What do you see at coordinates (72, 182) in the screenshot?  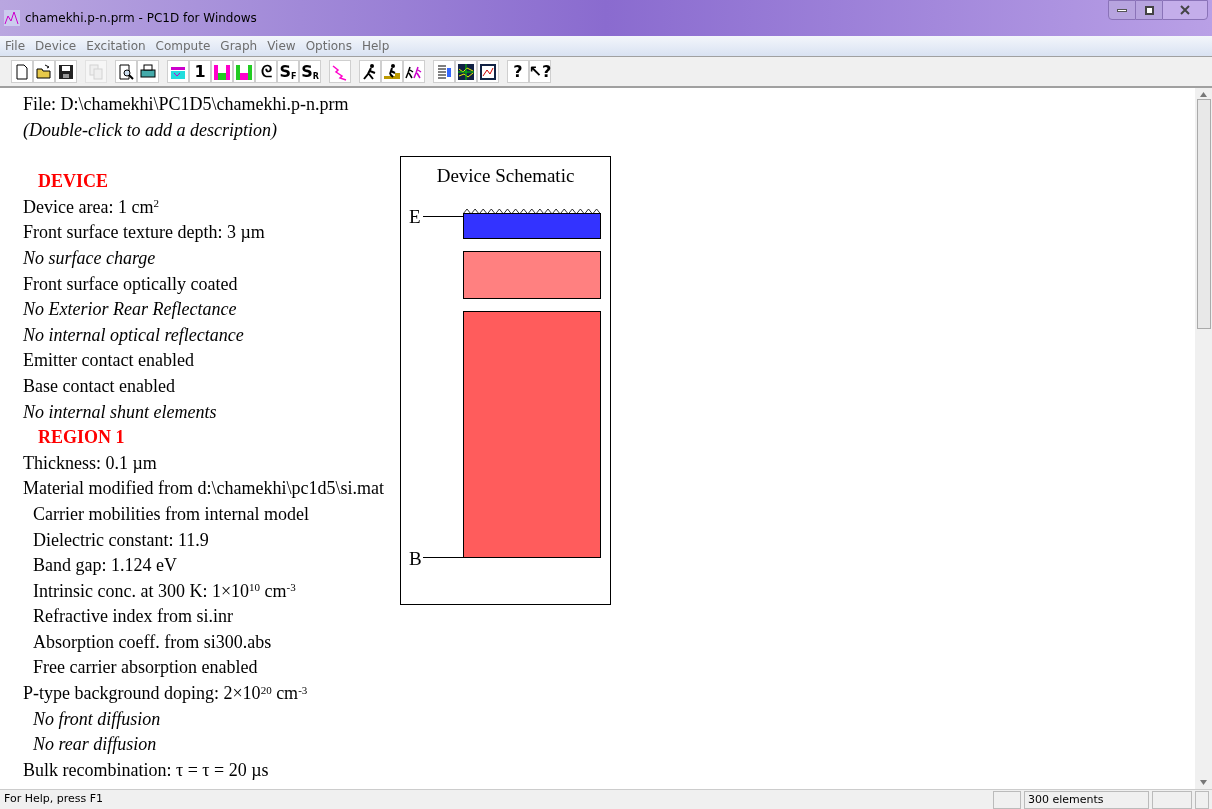 I see `section-heading: DEVICE` at bounding box center [72, 182].